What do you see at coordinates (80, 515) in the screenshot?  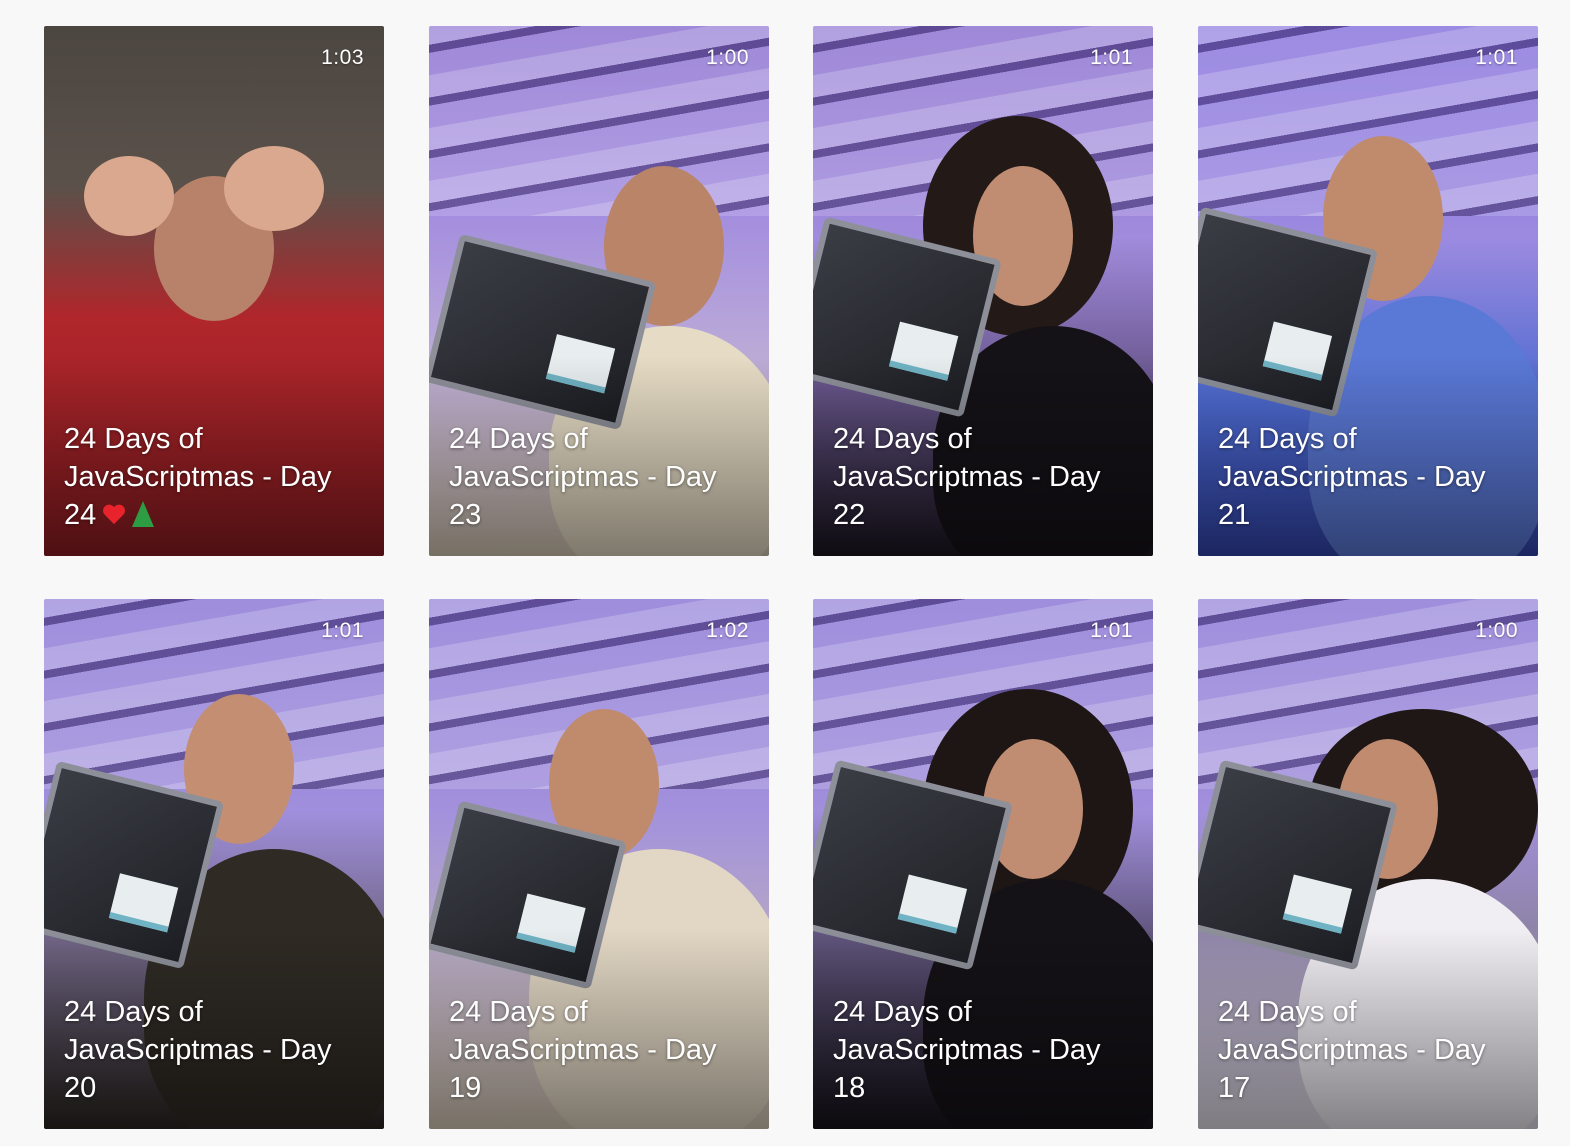 I see `video-title-day-number: 24` at bounding box center [80, 515].